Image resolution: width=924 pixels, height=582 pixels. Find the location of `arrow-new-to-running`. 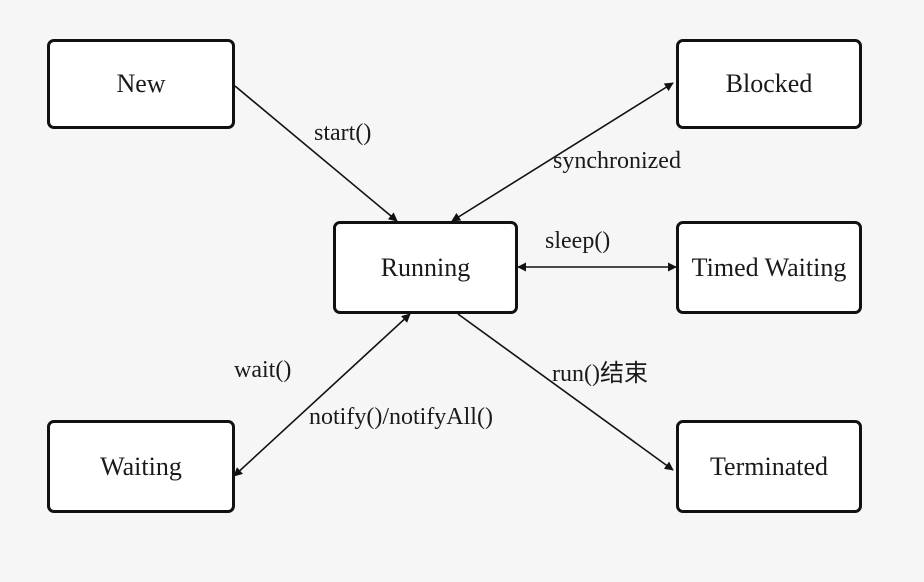

arrow-new-to-running is located at coordinates (316, 153).